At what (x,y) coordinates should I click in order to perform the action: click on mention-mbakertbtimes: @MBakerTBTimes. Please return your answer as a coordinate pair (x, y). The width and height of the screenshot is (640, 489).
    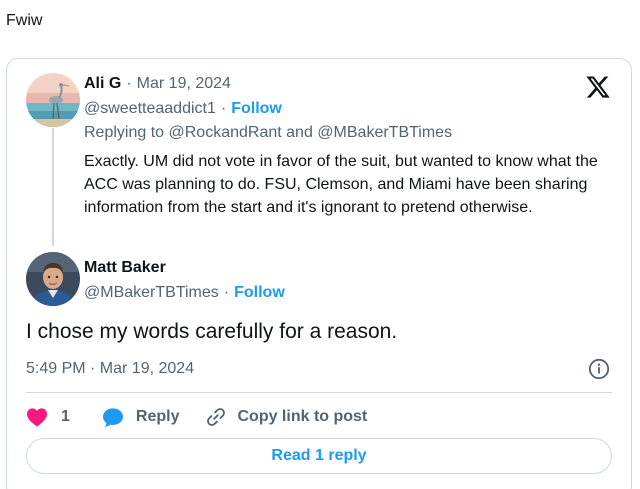
    Looking at the image, I should click on (384, 132).